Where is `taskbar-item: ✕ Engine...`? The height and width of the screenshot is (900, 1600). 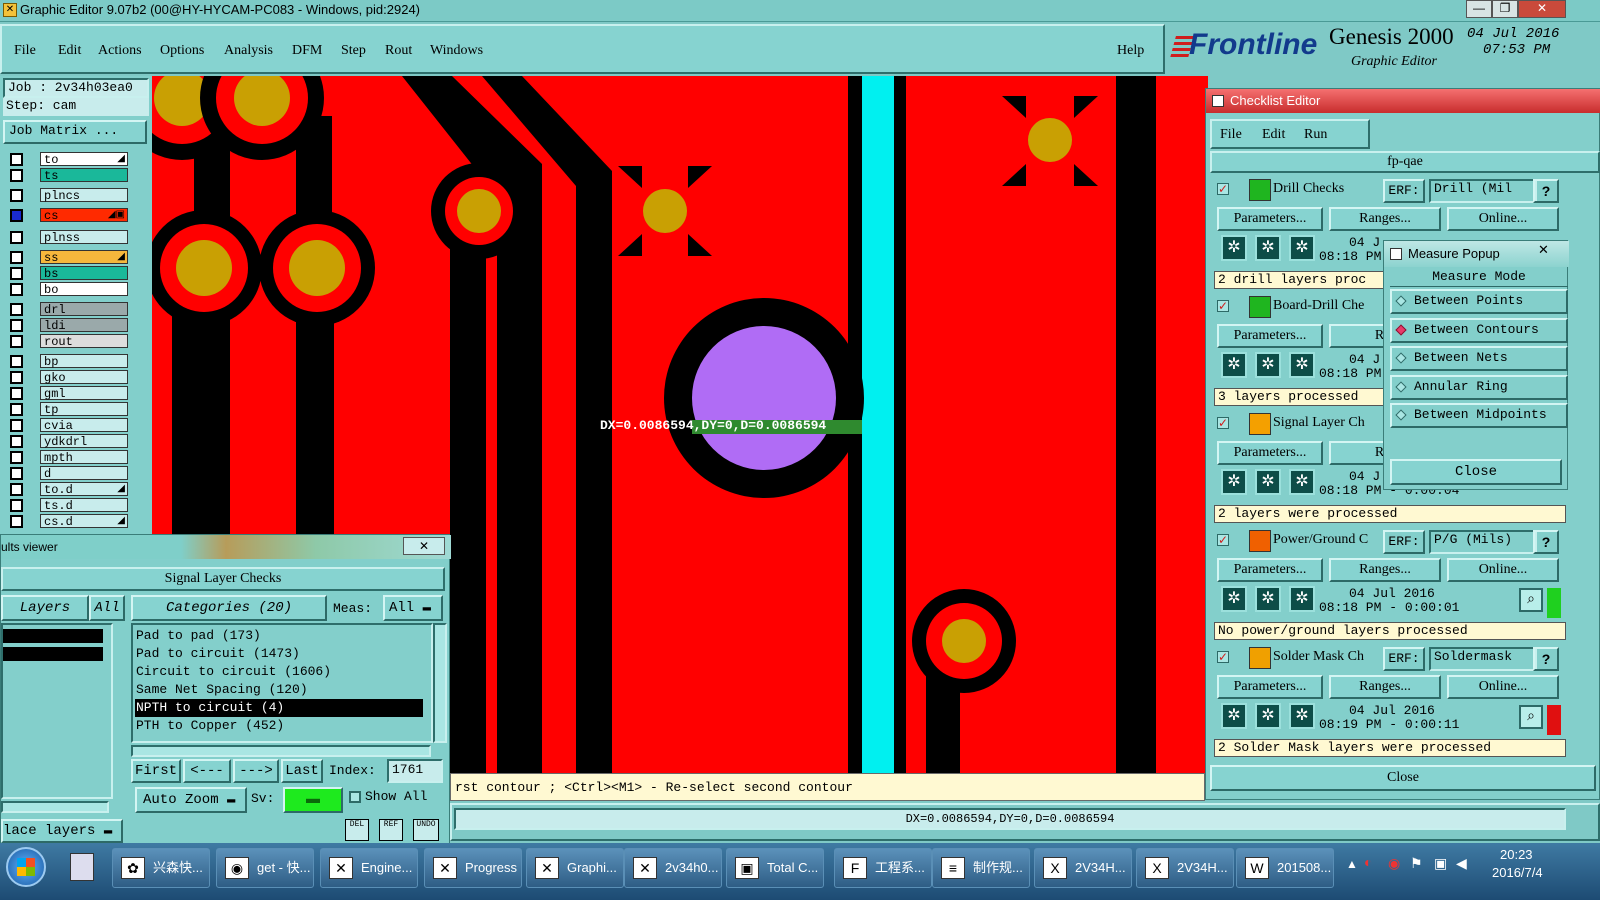 taskbar-item: ✕ Engine... is located at coordinates (369, 868).